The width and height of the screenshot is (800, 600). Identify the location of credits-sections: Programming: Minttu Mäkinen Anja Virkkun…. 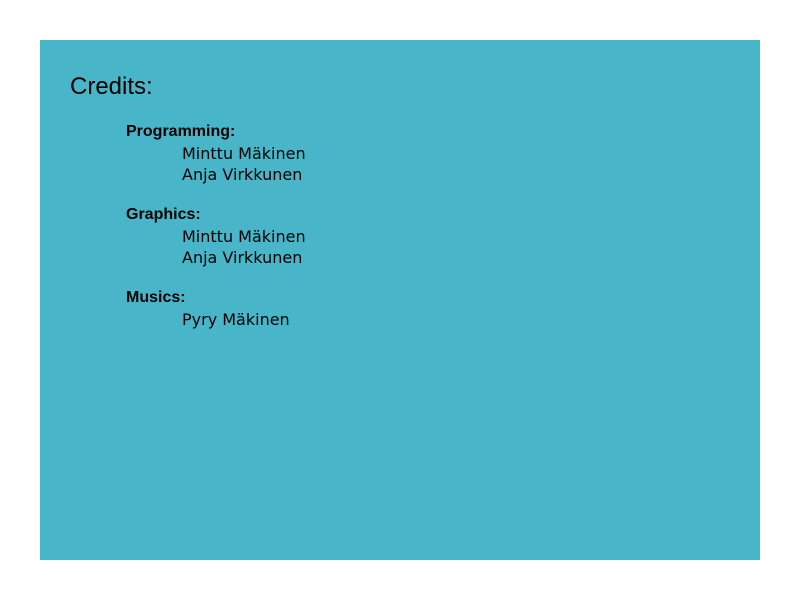
(216, 236).